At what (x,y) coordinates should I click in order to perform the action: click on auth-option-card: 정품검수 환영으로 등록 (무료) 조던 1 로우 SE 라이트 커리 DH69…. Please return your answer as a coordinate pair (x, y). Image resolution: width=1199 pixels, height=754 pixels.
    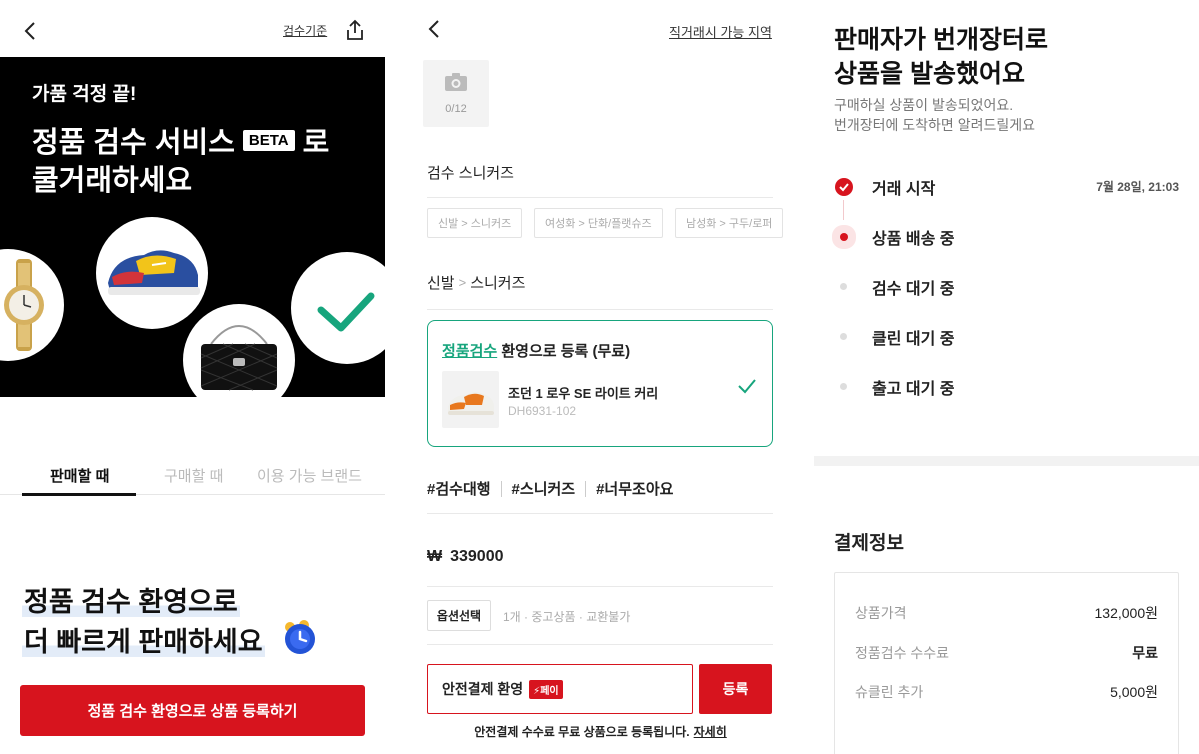
    Looking at the image, I should click on (600, 383).